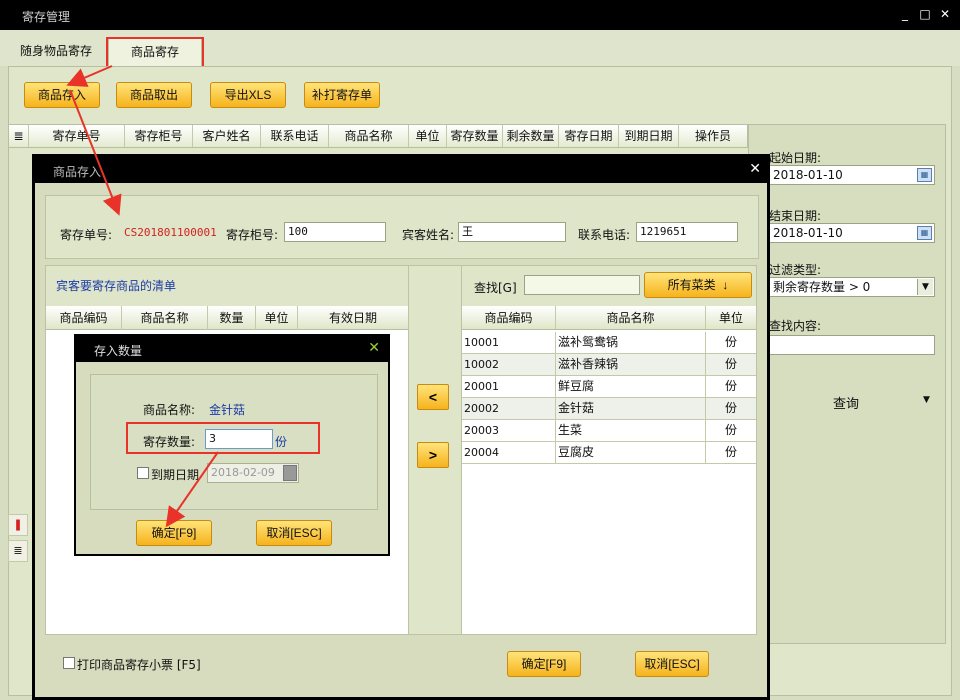 The image size is (960, 700). What do you see at coordinates (159, 136) in the screenshot?
I see `col-cabinet-no: 寄存柜号` at bounding box center [159, 136].